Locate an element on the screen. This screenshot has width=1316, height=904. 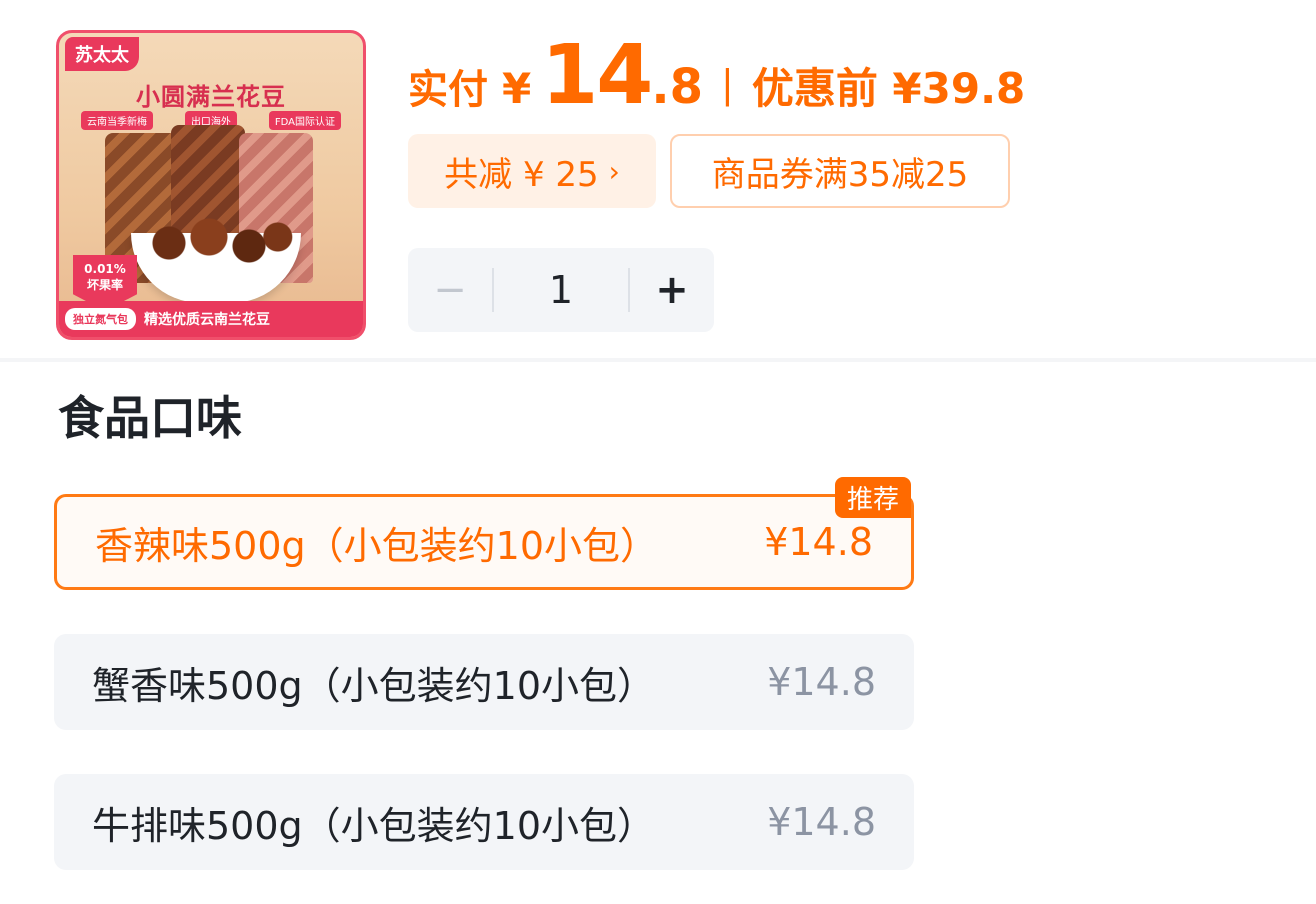
rate-badge-label: 坏果率 is located at coordinates (104, 285).